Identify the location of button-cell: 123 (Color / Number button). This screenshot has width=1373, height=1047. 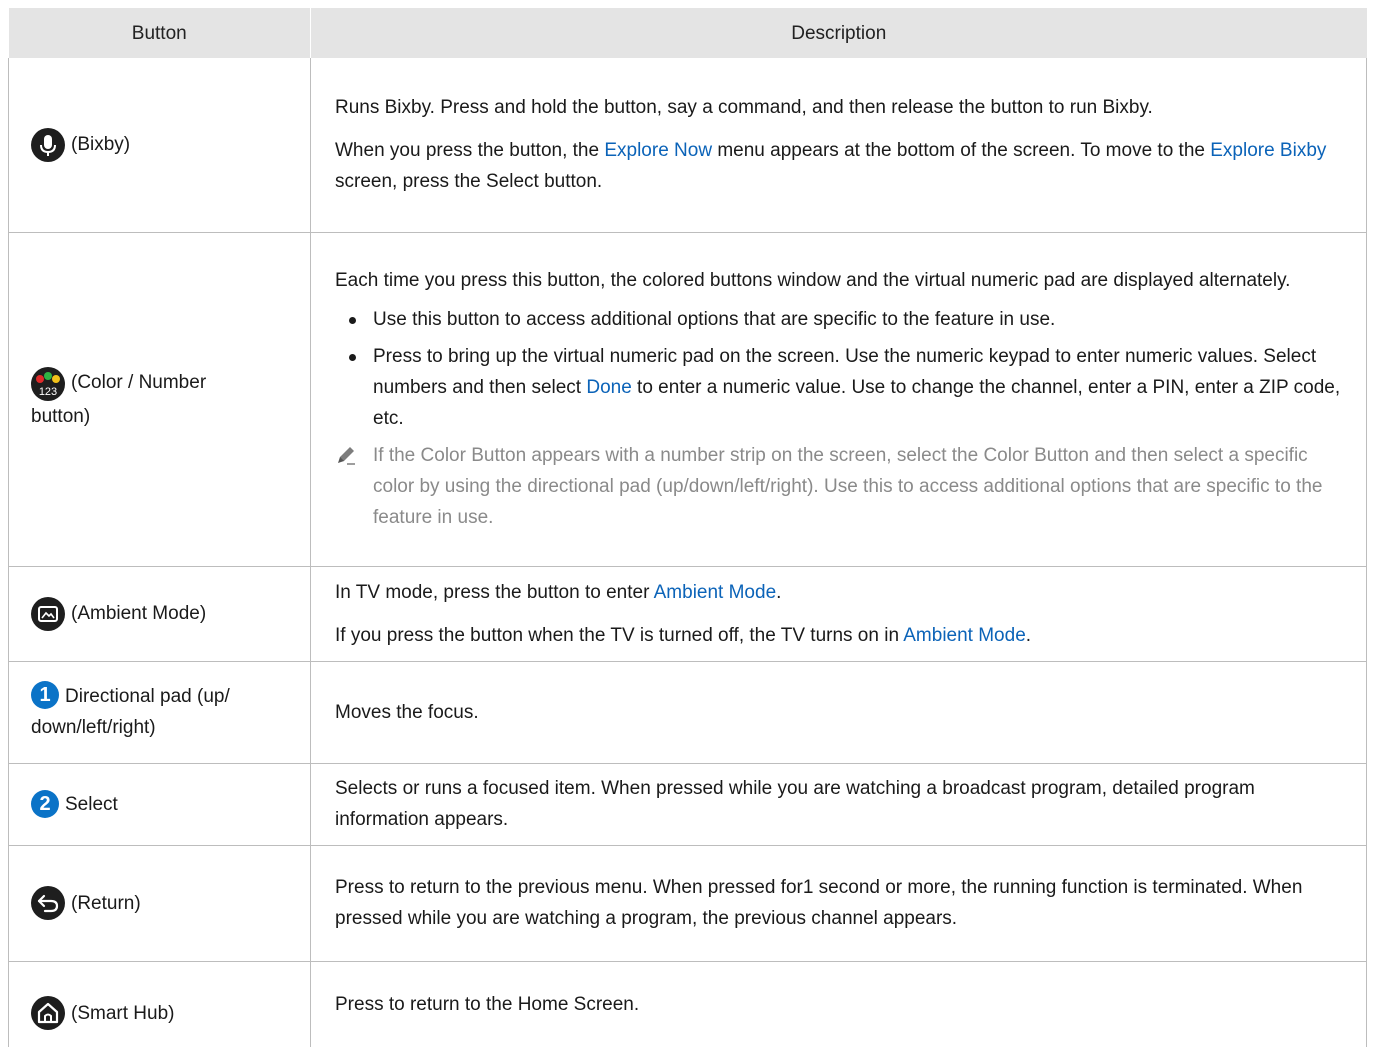
(159, 399).